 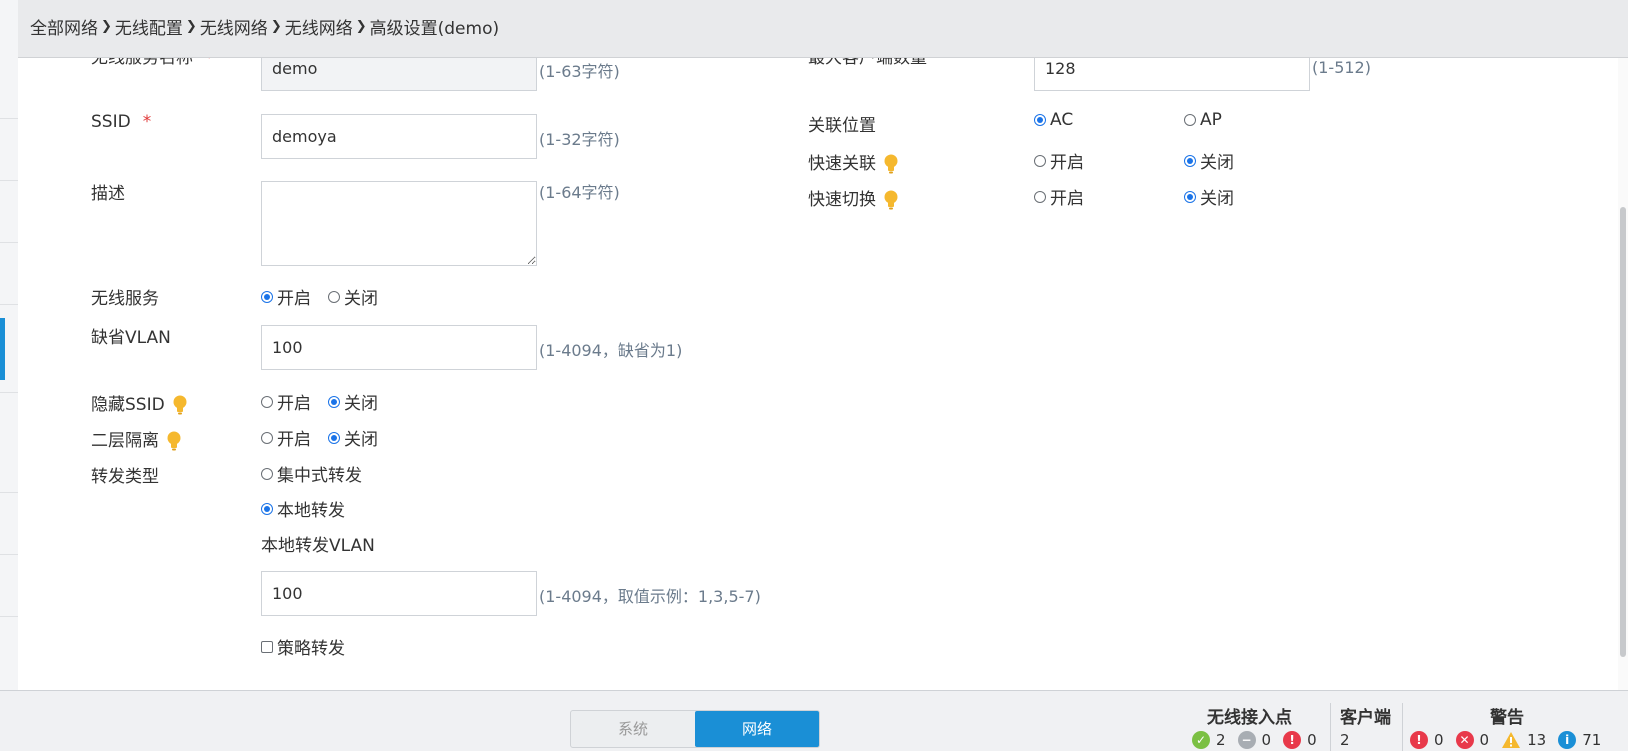 I want to click on warning-triangle-icon, so click(x=1511, y=740).